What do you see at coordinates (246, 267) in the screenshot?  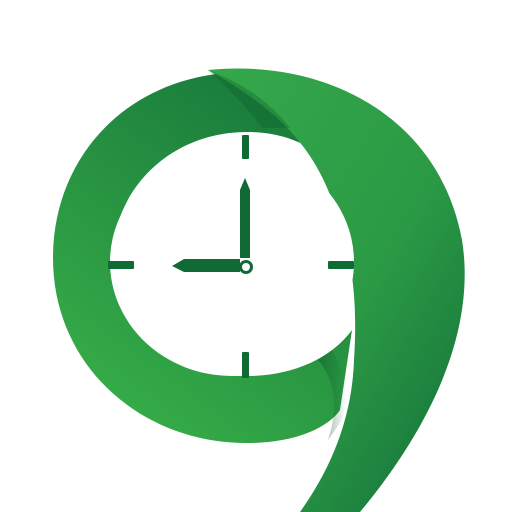 I see `clock-center-pin-inner` at bounding box center [246, 267].